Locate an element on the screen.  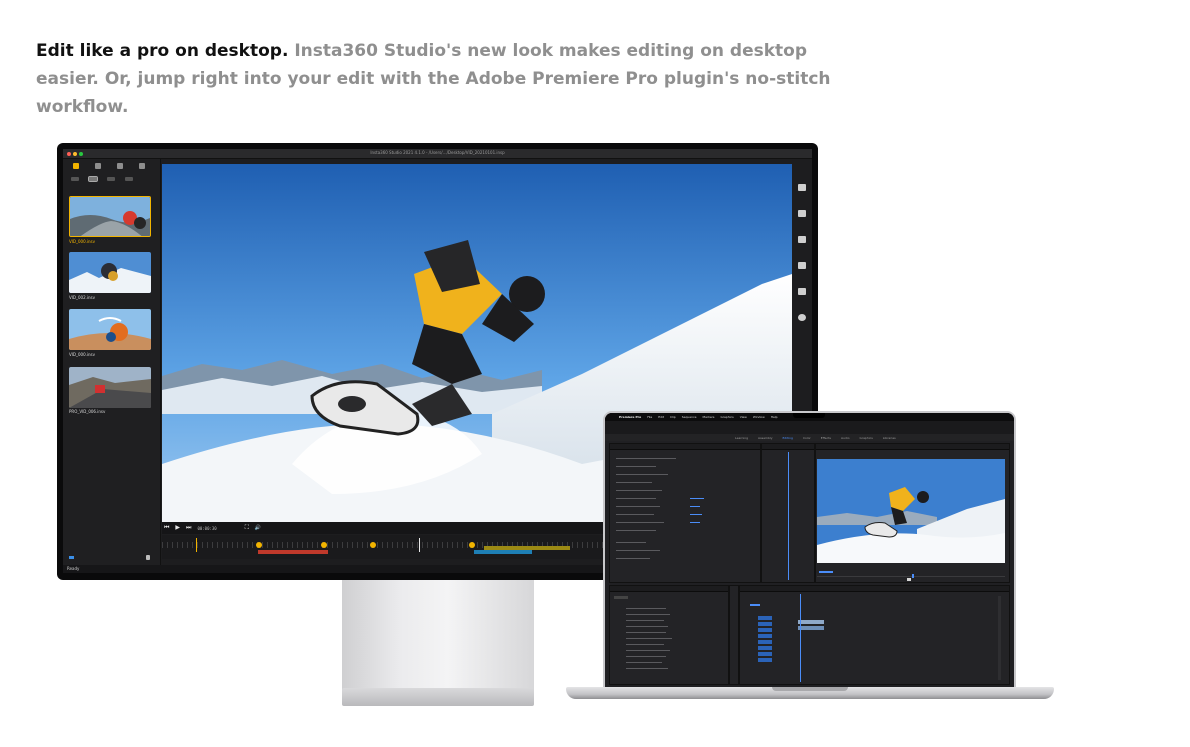
workspace-tab: Assembly is located at coordinates (765, 438).